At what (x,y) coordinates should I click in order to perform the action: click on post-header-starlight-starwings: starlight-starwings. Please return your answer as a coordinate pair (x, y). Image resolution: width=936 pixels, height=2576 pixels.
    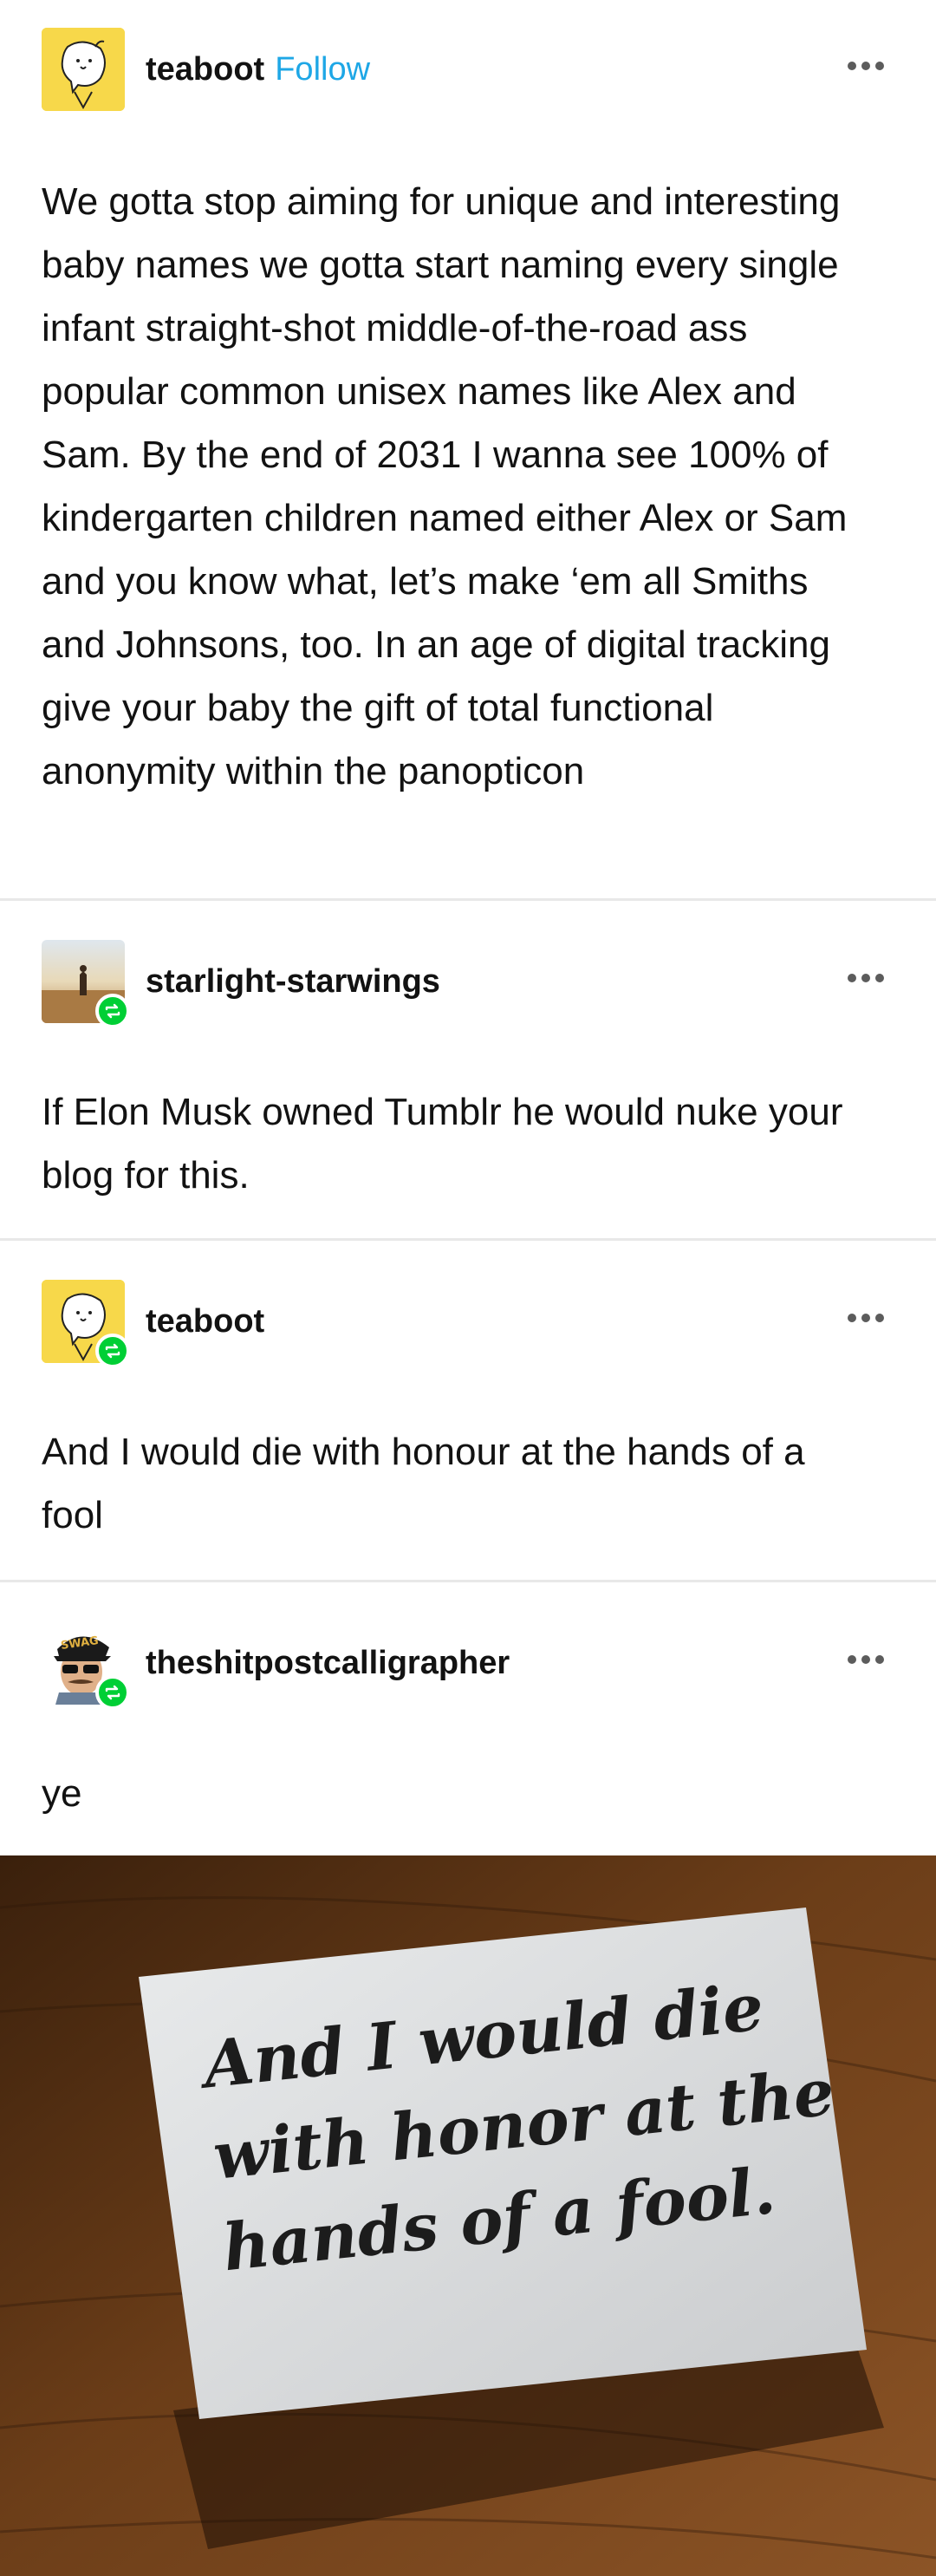
    Looking at the image, I should click on (468, 984).